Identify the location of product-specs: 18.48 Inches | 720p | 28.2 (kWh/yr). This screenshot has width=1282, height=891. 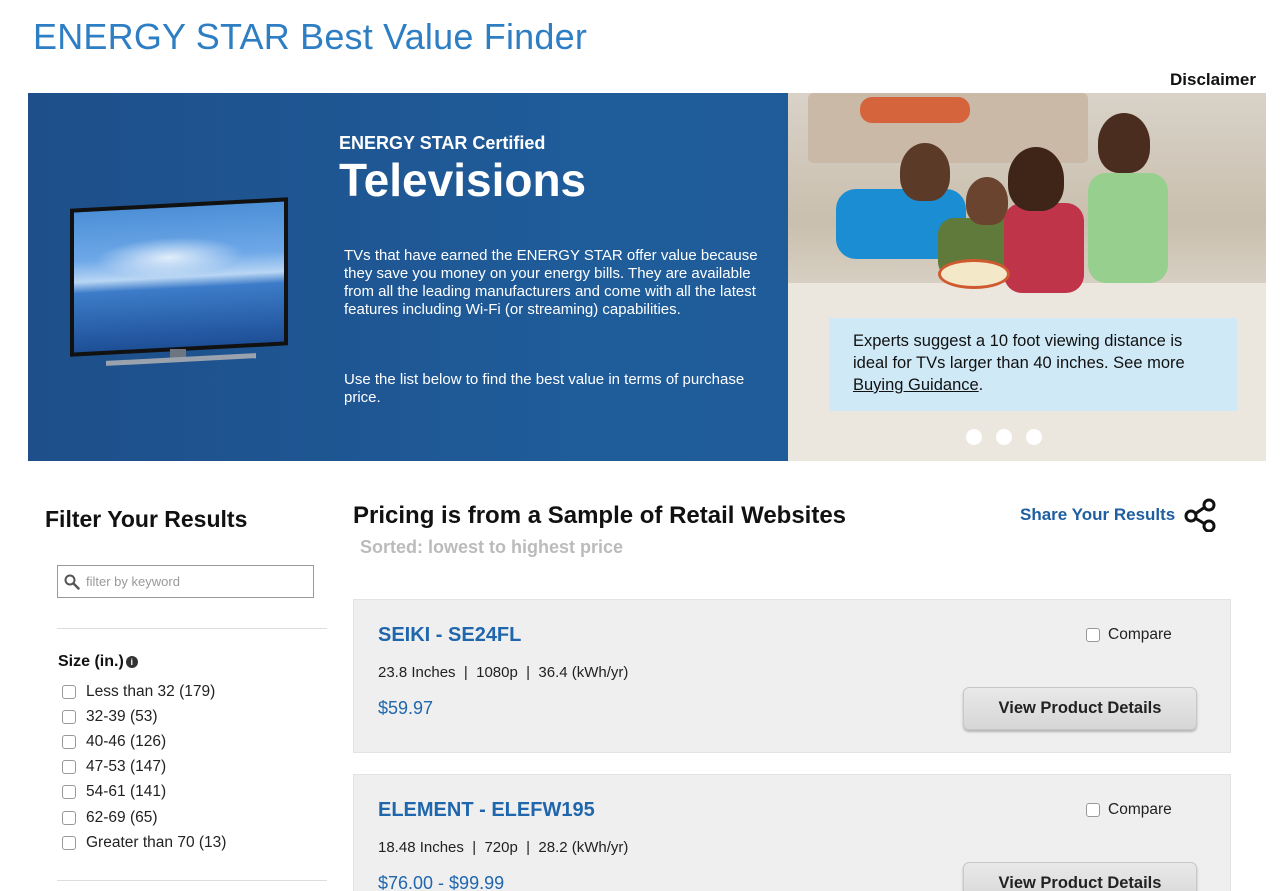
(503, 847).